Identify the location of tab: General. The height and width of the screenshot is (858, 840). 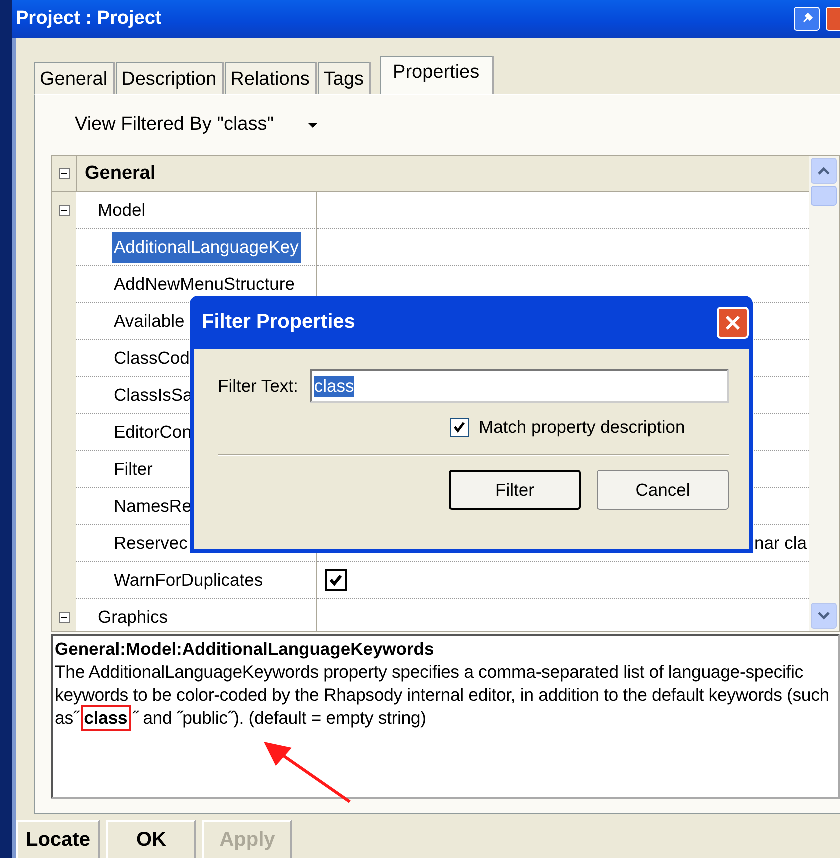
(74, 78).